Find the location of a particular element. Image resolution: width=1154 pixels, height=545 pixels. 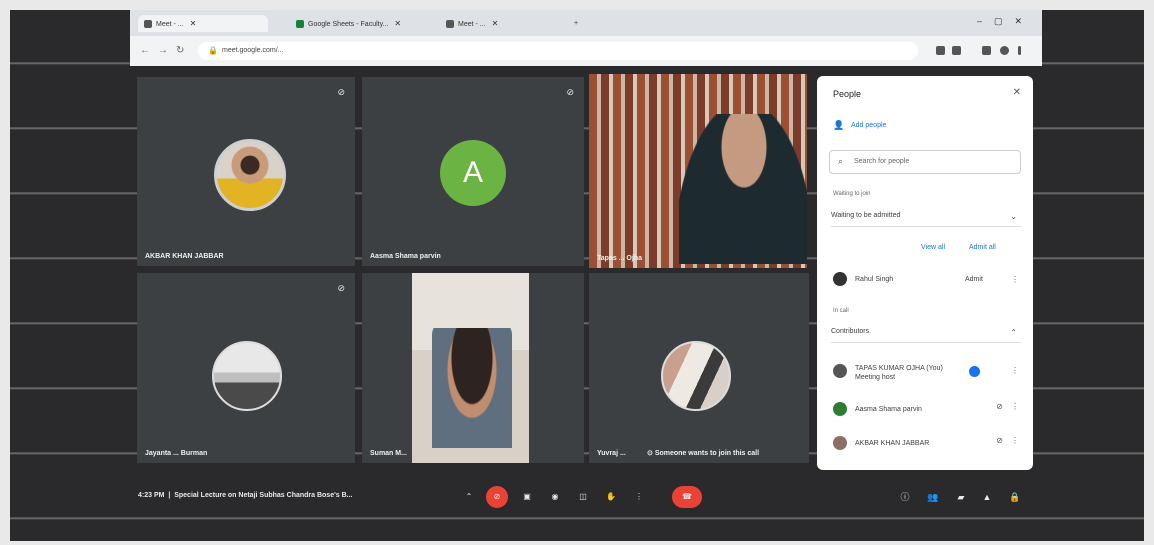

participant-tile: ⊘ A Aasma Shama parvin is located at coordinates (473, 171).